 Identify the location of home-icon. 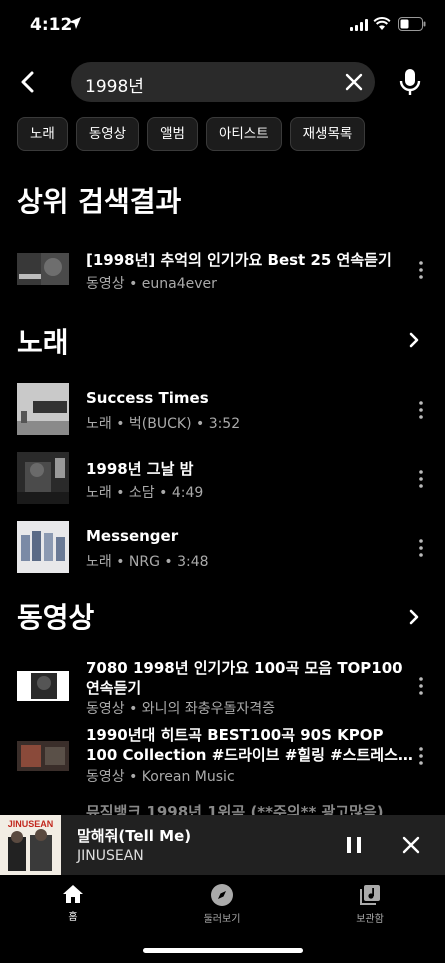
(73, 894).